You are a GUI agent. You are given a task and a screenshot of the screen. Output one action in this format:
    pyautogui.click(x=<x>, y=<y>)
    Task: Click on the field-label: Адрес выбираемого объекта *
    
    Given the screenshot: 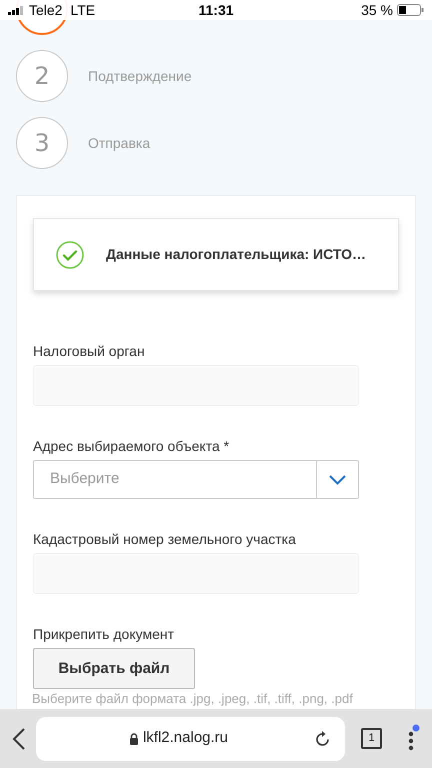 What is the action you would take?
    pyautogui.click(x=131, y=446)
    